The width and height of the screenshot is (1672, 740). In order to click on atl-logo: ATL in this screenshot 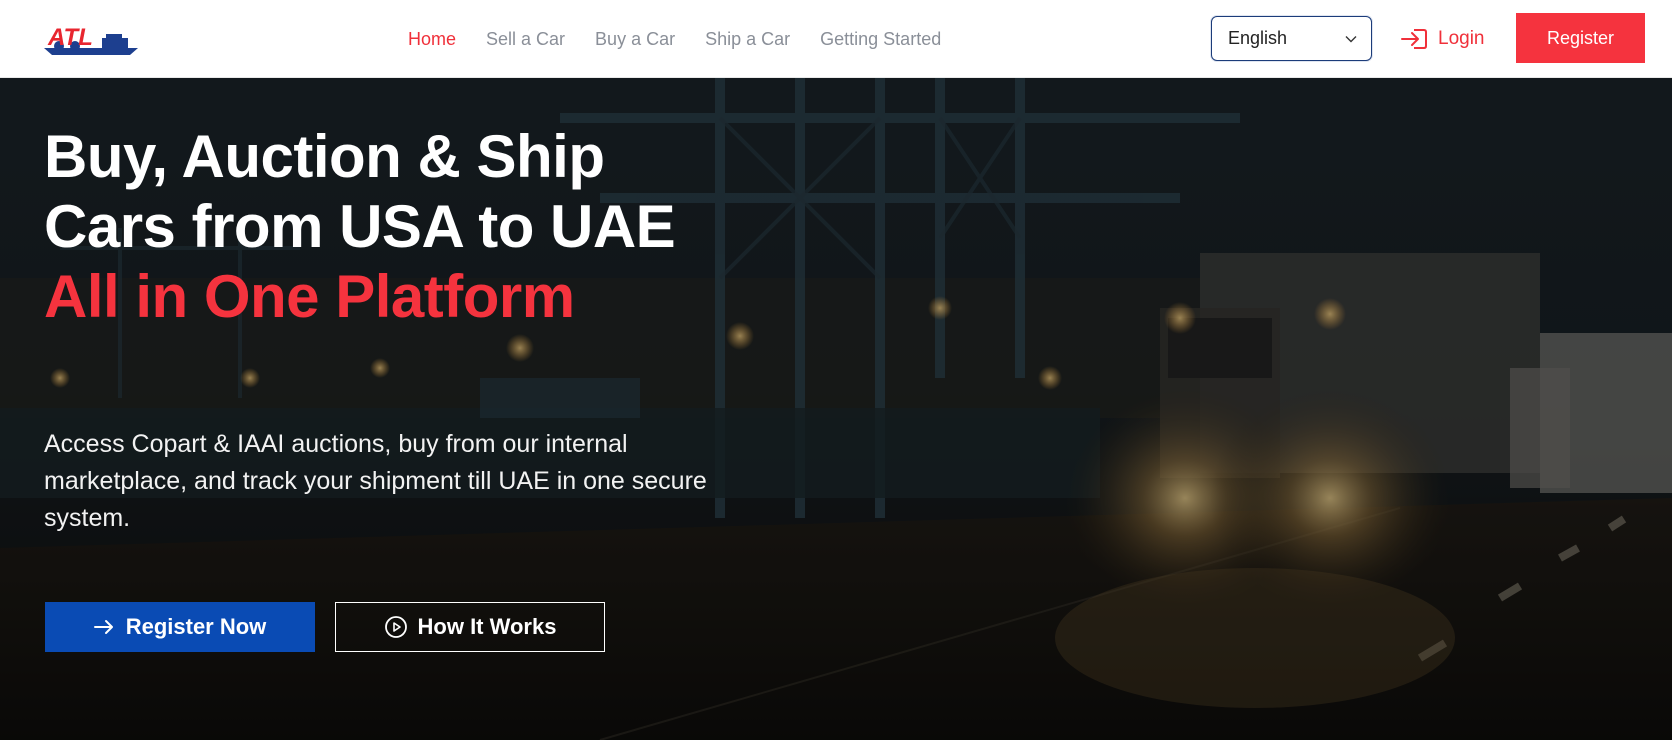, I will do `click(92, 39)`.